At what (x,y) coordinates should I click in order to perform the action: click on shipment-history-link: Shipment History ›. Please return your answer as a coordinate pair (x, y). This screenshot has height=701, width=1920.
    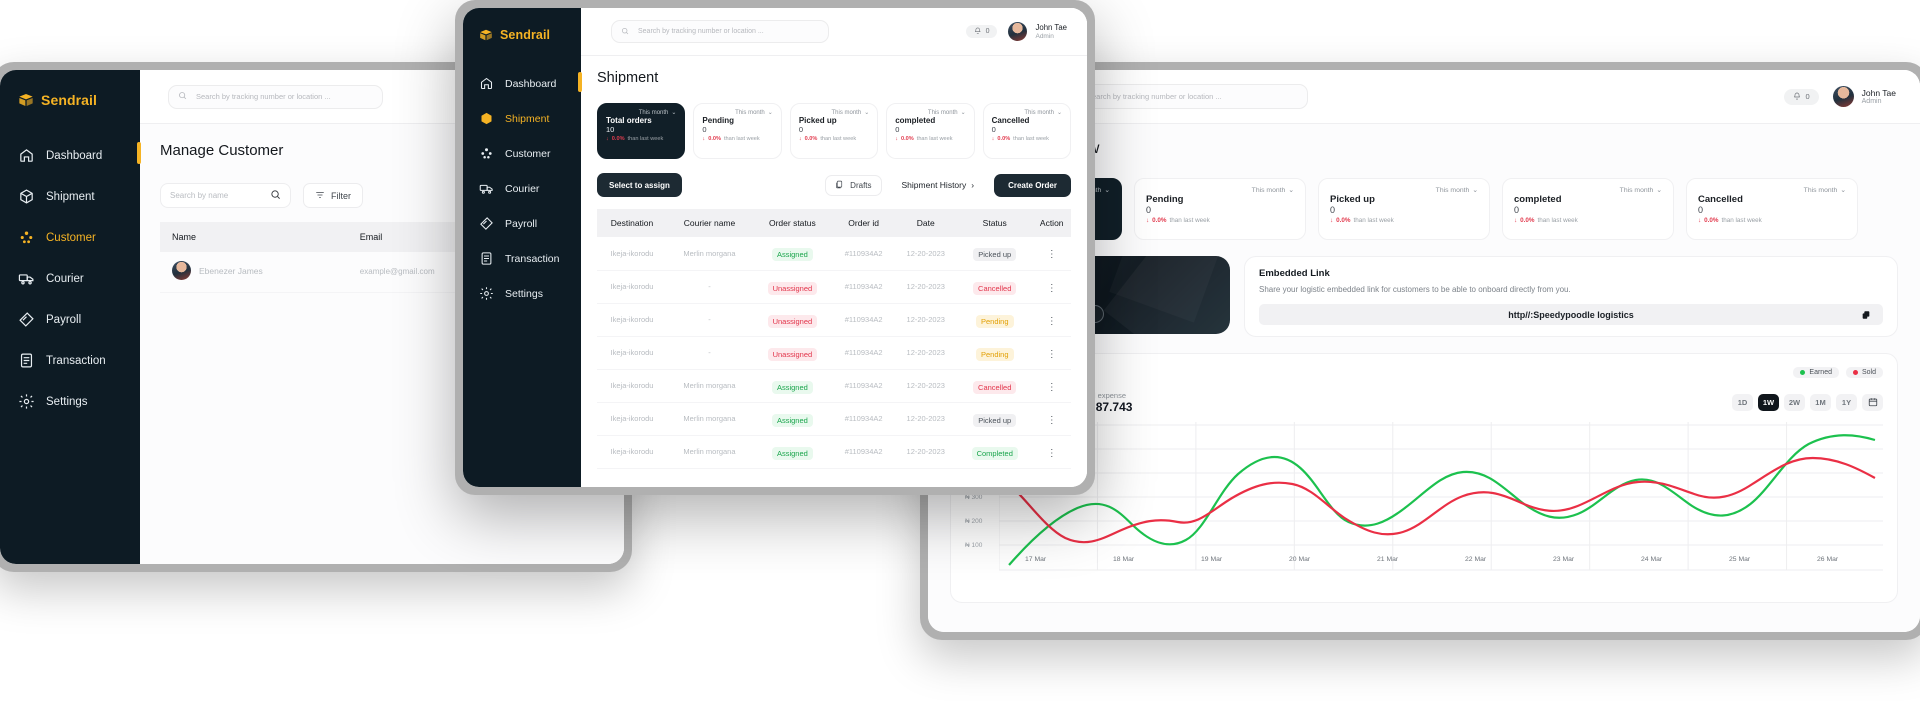
    Looking at the image, I should click on (938, 185).